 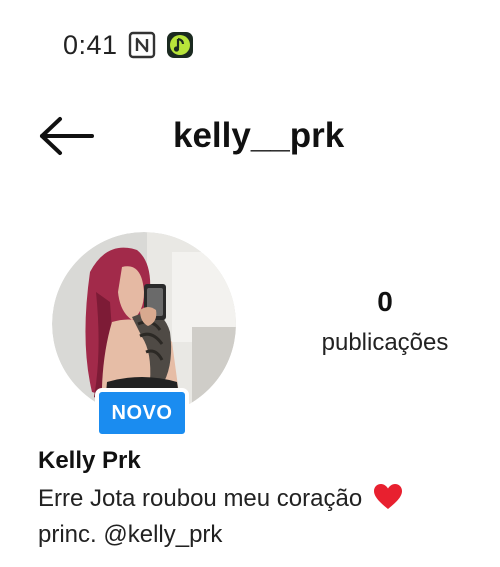 What do you see at coordinates (385, 322) in the screenshot?
I see `posts-stat: 0 publicações` at bounding box center [385, 322].